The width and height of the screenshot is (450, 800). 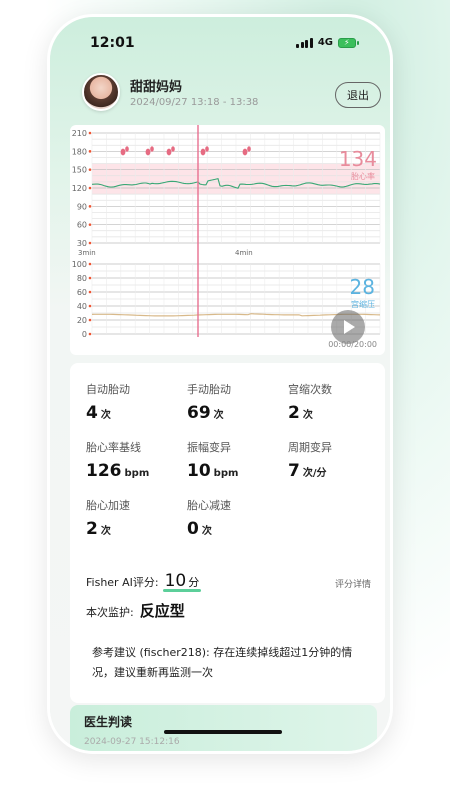 I want to click on stat-label: 宫缩次数, so click(x=310, y=389).